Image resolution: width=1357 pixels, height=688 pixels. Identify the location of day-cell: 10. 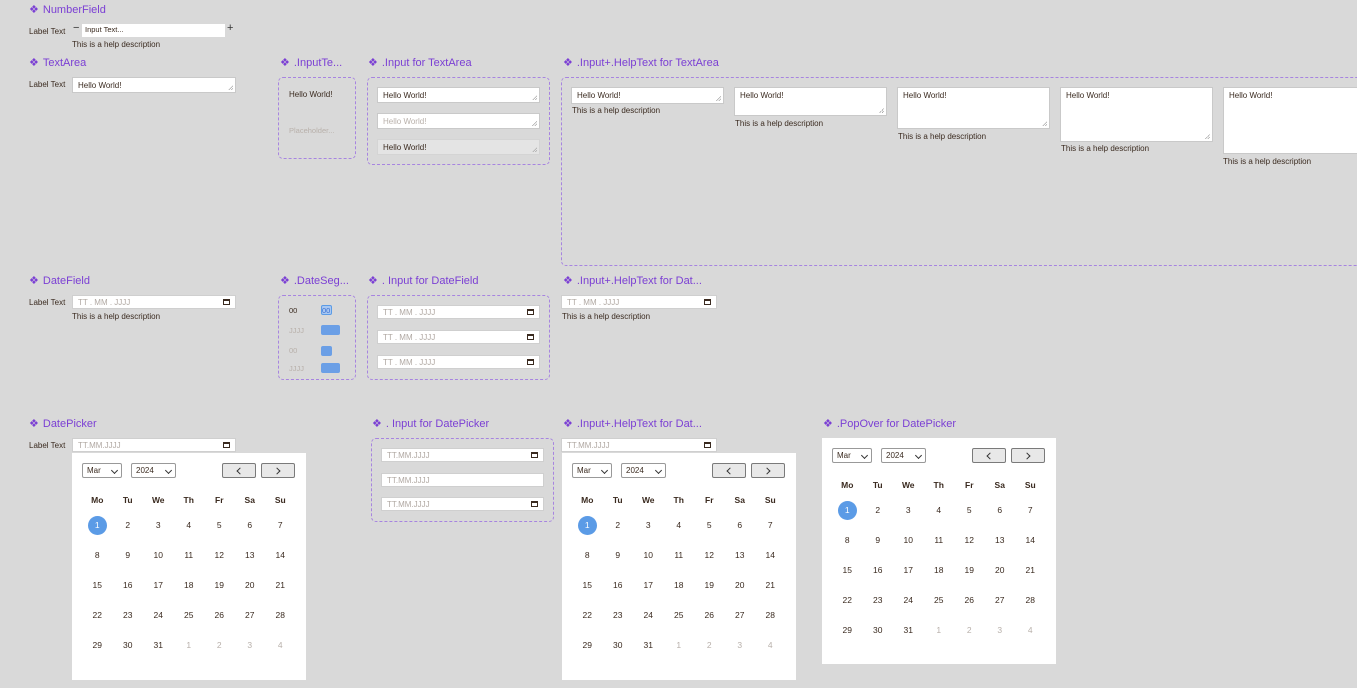
(648, 555).